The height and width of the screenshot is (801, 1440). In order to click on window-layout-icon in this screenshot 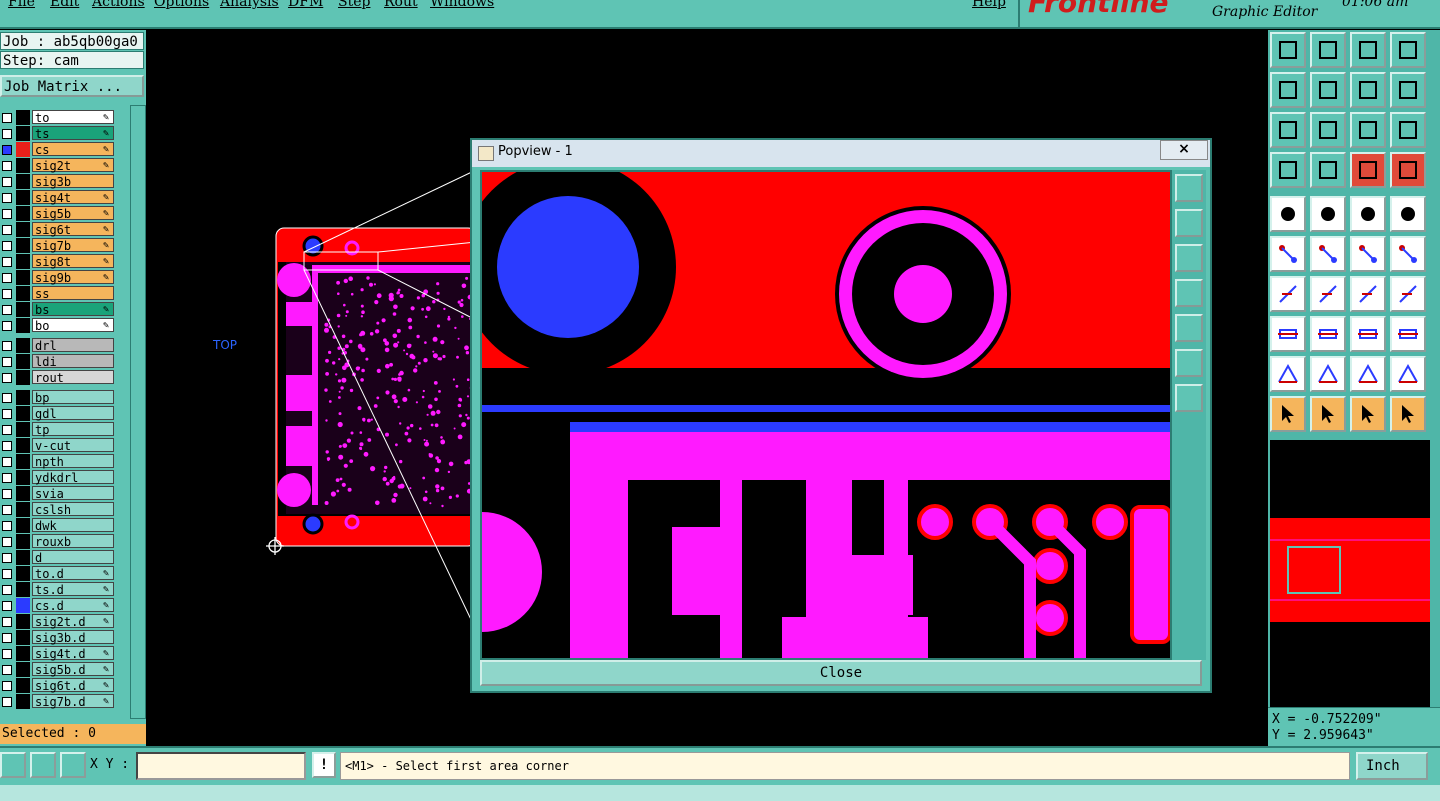, I will do `click(1408, 50)`.